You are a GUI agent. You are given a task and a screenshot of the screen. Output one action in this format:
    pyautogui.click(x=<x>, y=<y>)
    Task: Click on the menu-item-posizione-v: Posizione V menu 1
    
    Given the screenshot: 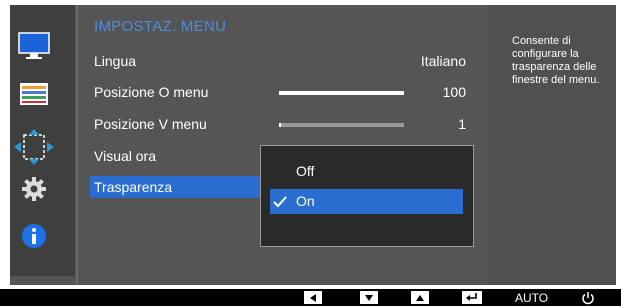 What is the action you would take?
    pyautogui.click(x=280, y=124)
    